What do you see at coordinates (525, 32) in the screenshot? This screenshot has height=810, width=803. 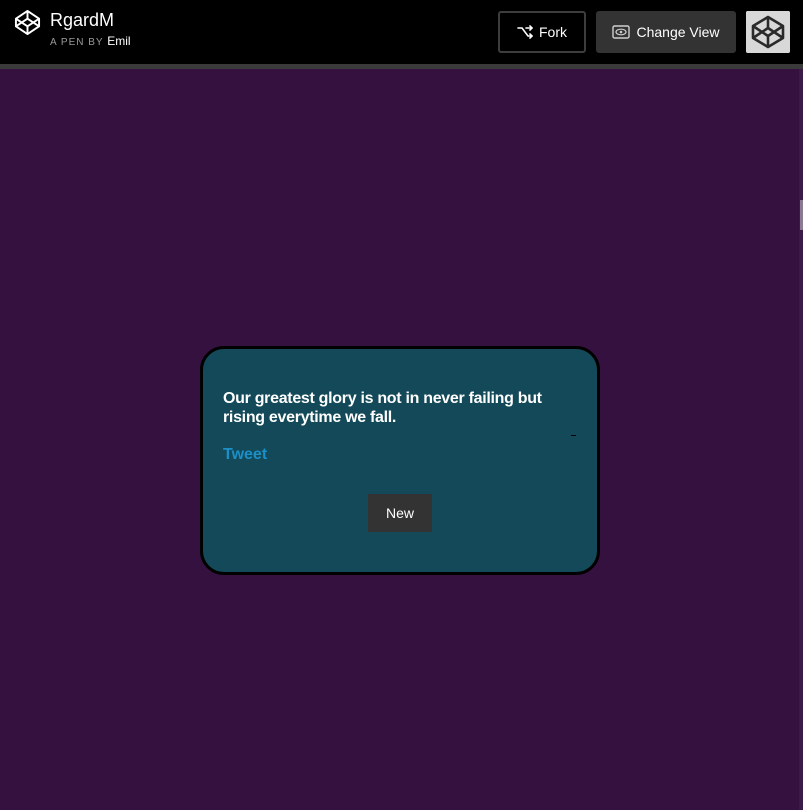 I see `fork-icon` at bounding box center [525, 32].